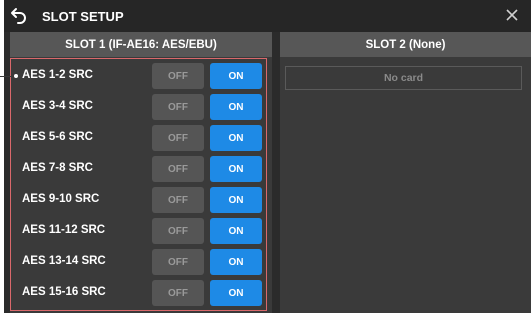 This screenshot has width=531, height=313. I want to click on src-row: AES 1-2 SRC OFF ON, so click(141, 77).